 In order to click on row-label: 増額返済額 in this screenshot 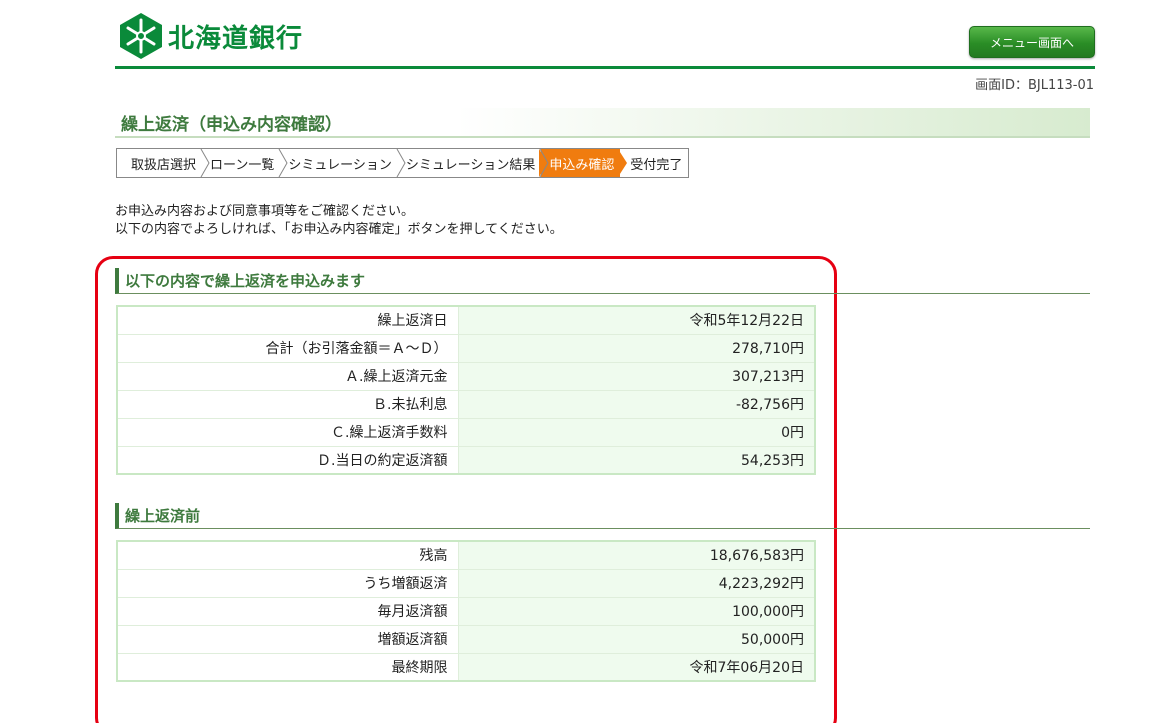, I will do `click(288, 639)`.